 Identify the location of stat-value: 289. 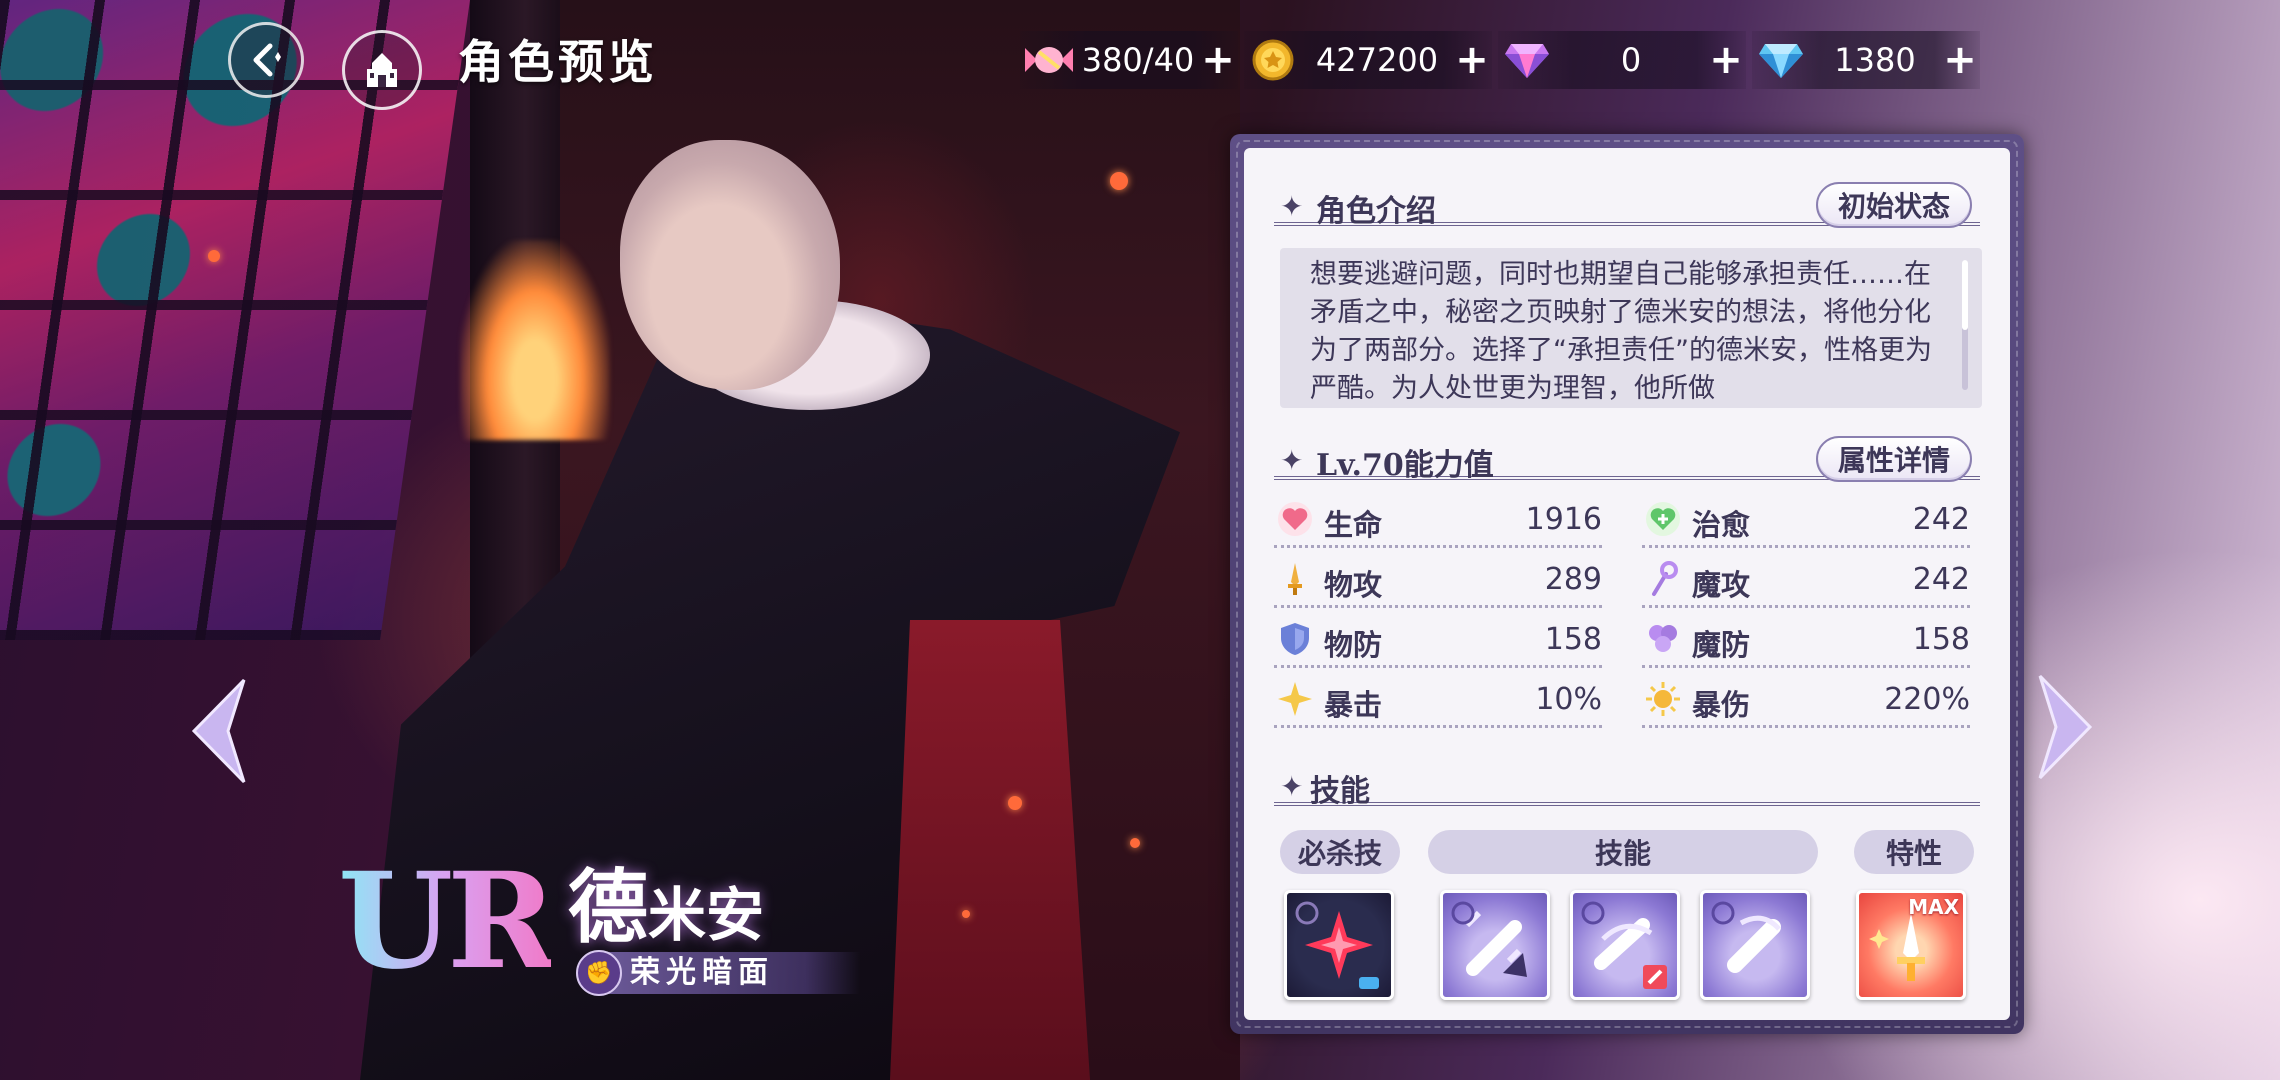
(1573, 579).